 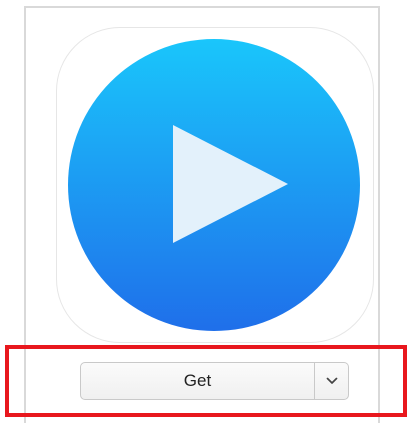 What do you see at coordinates (197, 381) in the screenshot?
I see `get-button: Get` at bounding box center [197, 381].